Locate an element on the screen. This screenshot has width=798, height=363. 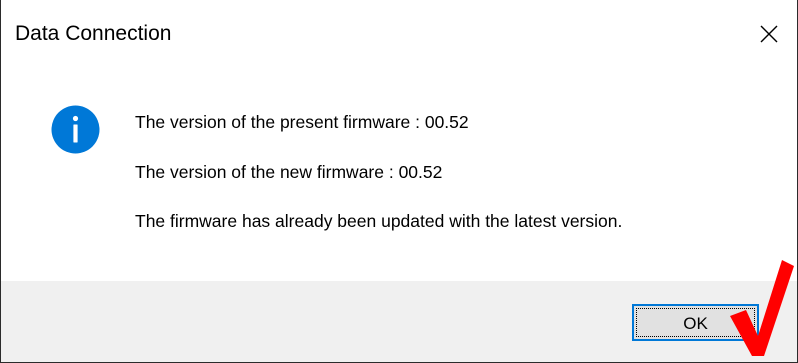
new-firmware-version-text: The version of the new firmware : 00.52 is located at coordinates (289, 172).